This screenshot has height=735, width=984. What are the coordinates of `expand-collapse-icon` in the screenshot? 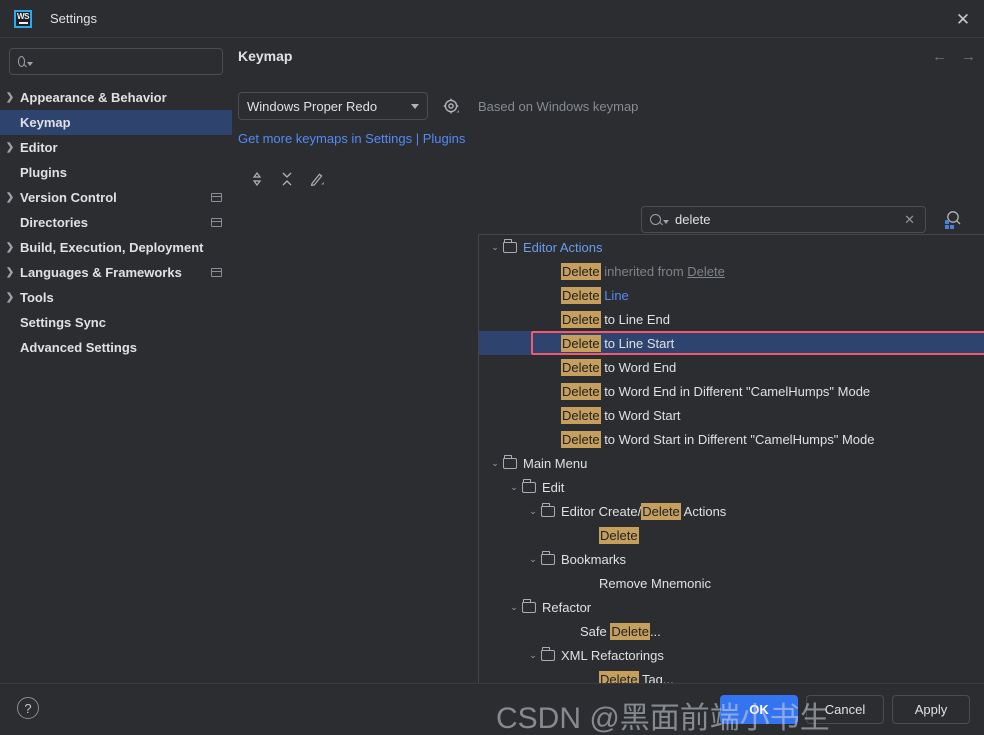 It's located at (257, 179).